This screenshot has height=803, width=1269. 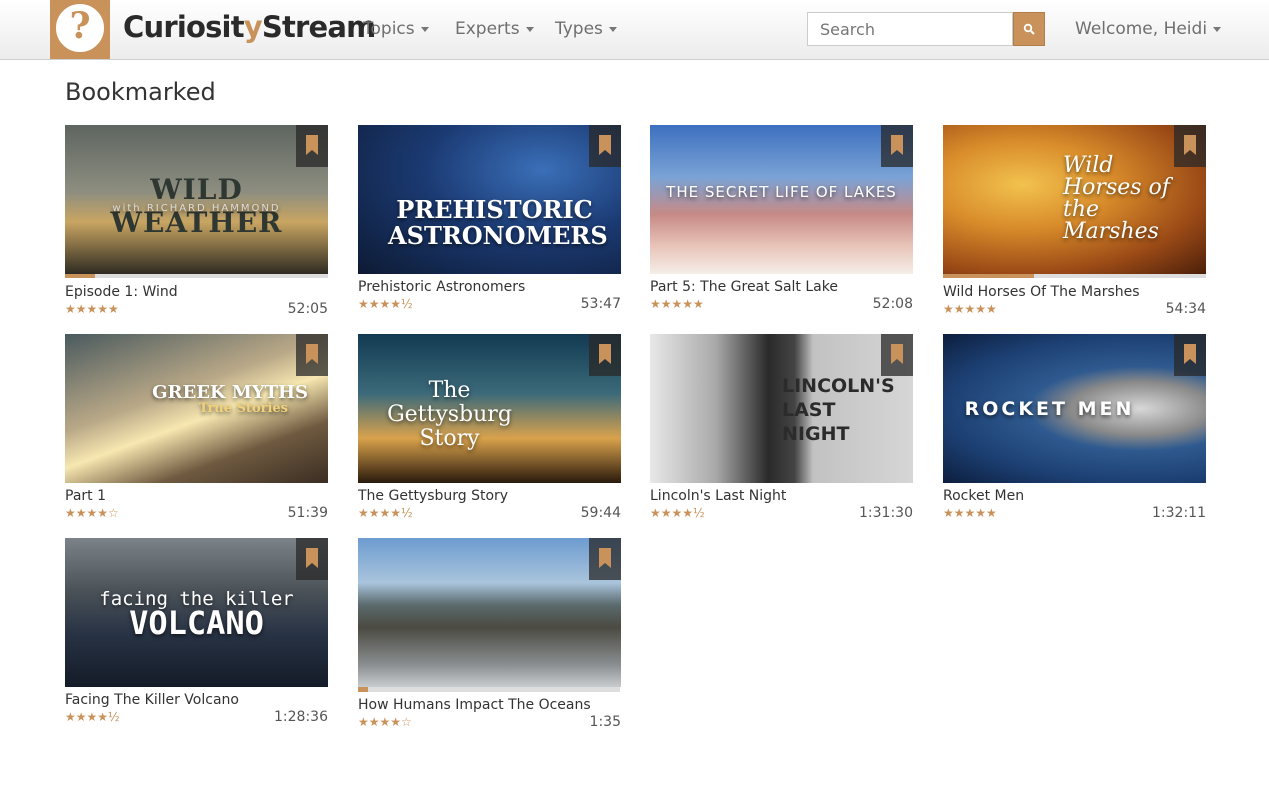 I want to click on video-card: ROCKET MEN Rocket Men ★★★★★ 1:32:11, so click(x=1074, y=427).